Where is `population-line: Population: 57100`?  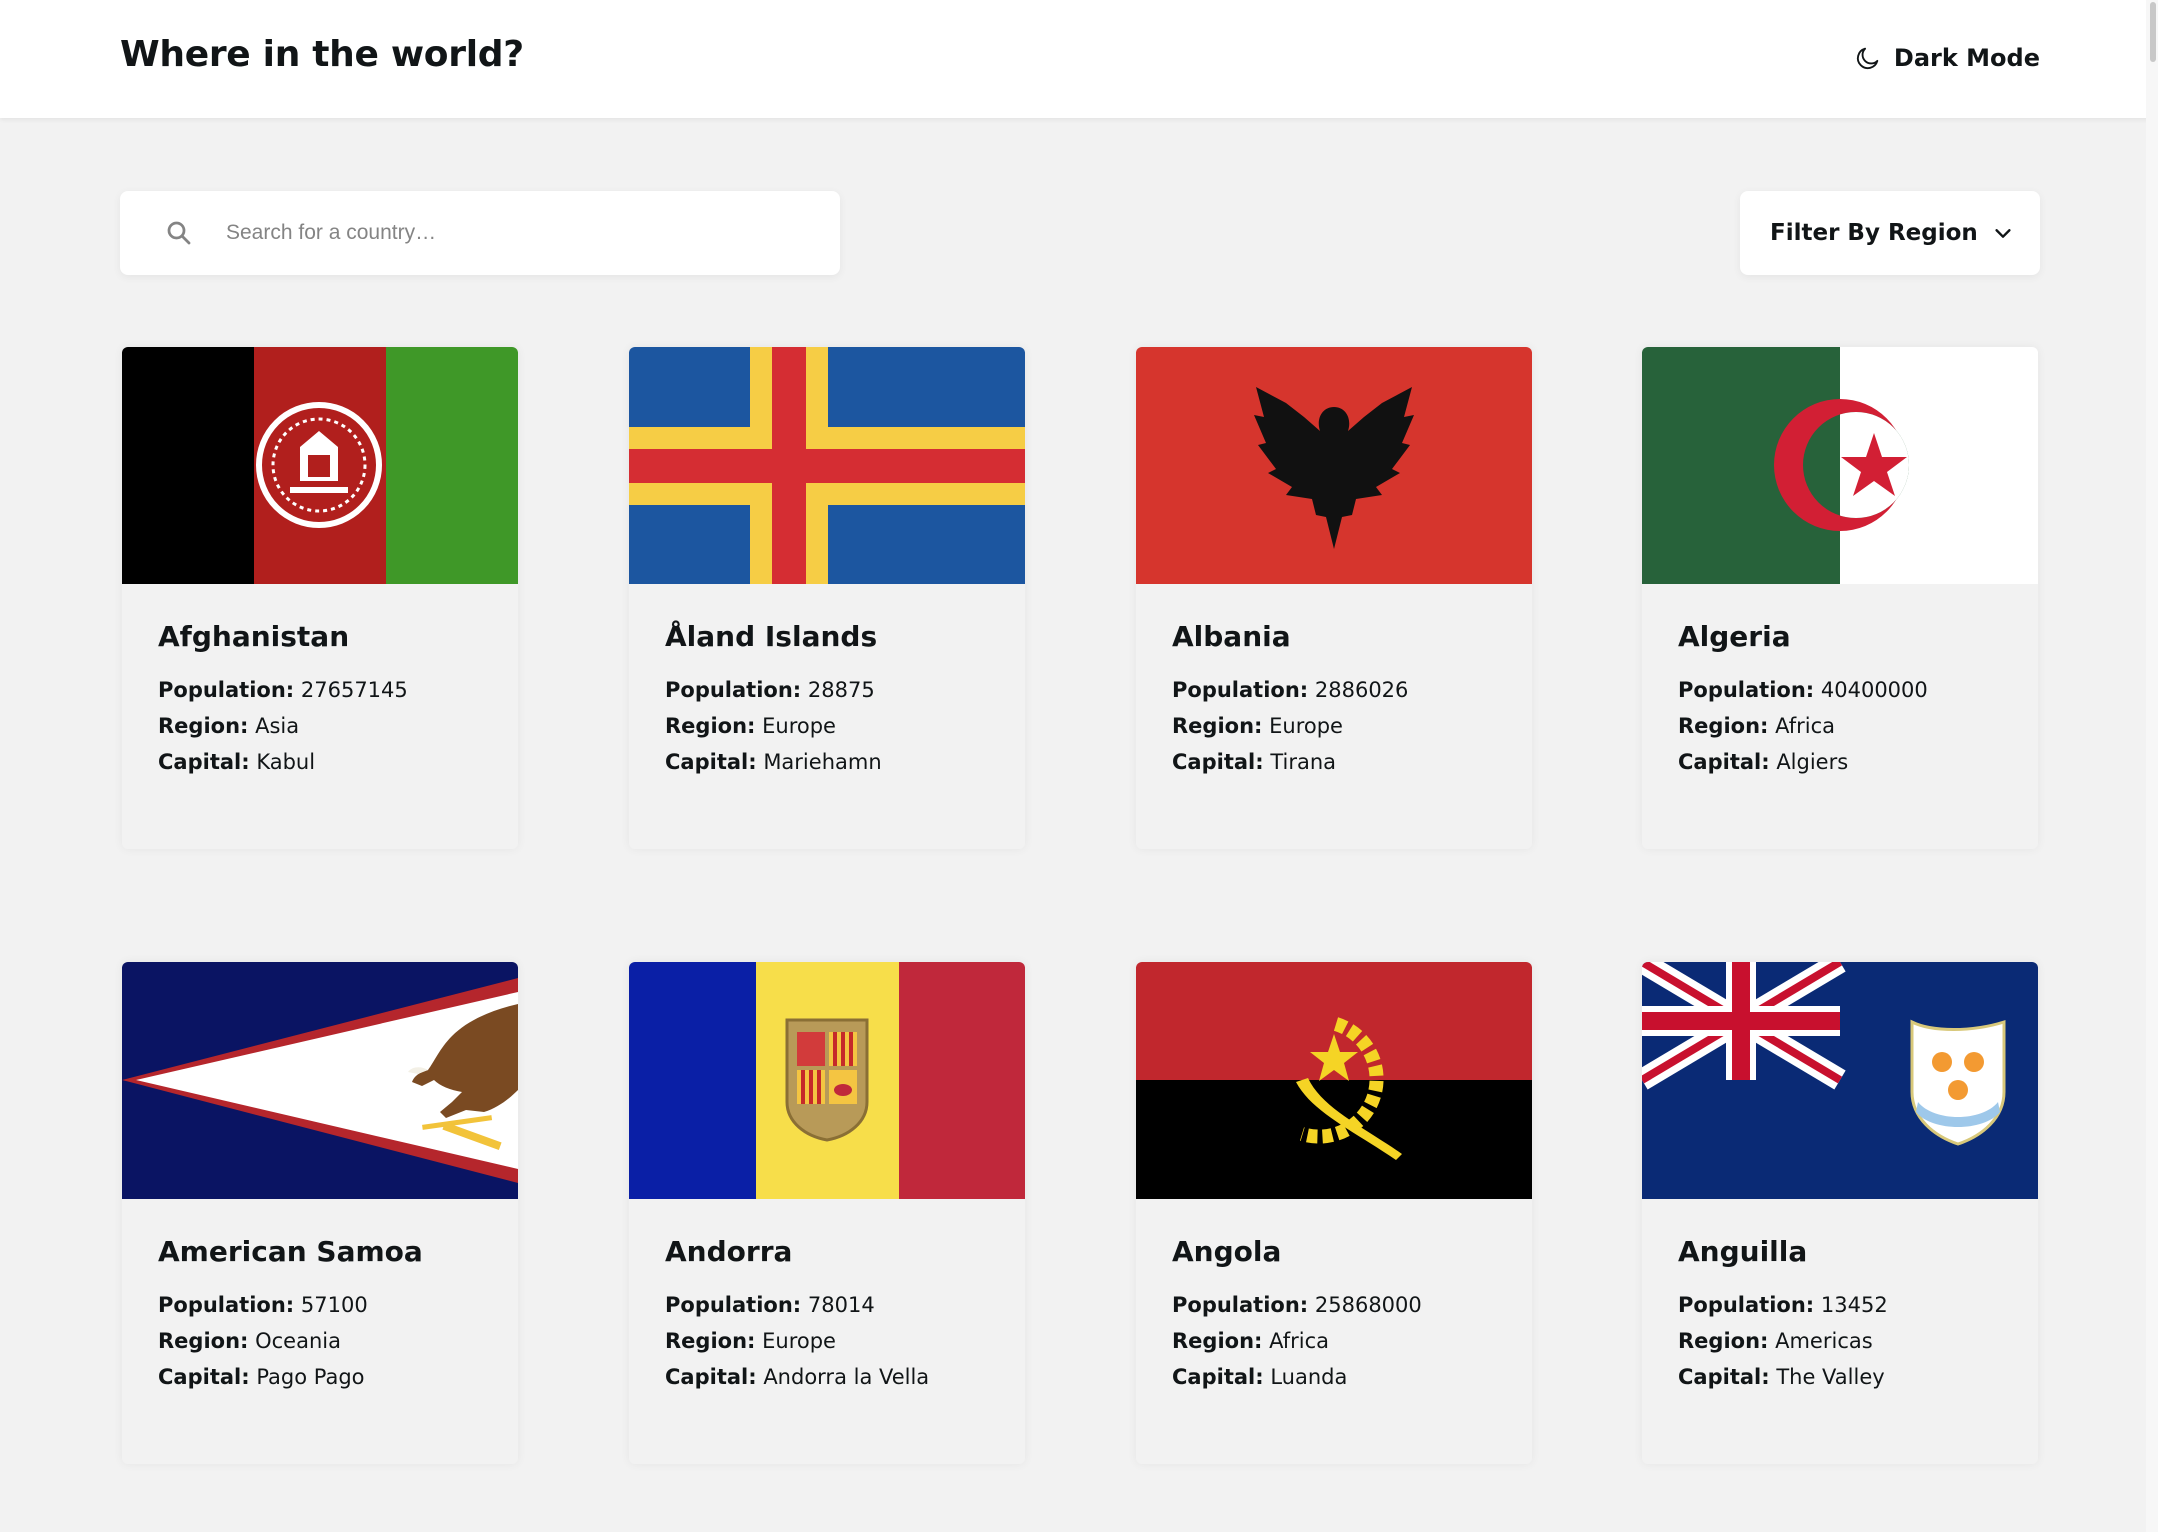
population-line: Population: 57100 is located at coordinates (320, 1305).